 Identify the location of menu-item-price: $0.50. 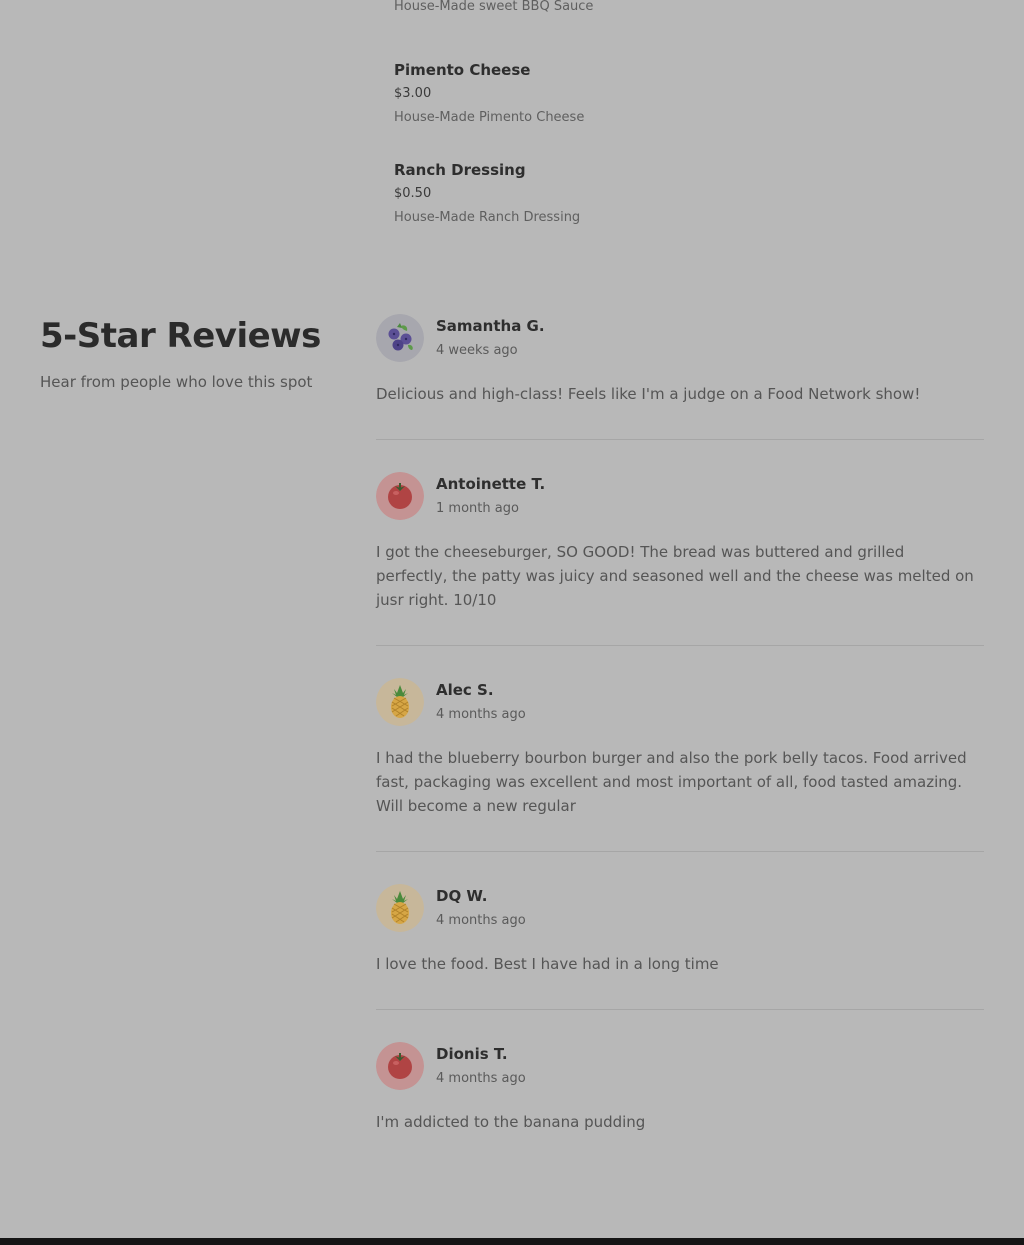
(413, 193).